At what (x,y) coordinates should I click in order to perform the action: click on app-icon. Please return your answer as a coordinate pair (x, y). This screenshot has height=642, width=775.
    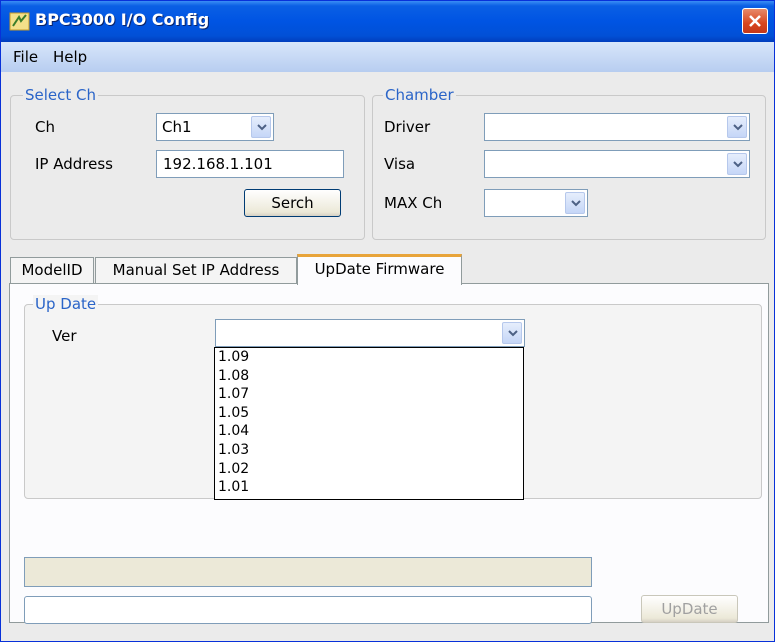
    Looking at the image, I should click on (19, 21).